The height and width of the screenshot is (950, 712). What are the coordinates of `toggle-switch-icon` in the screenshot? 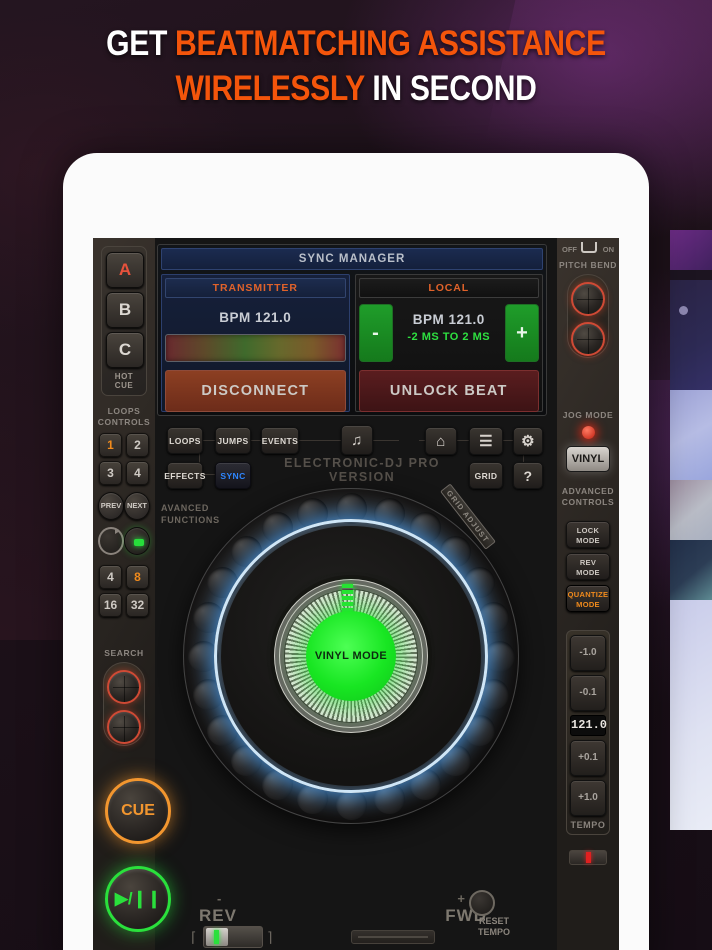 It's located at (589, 247).